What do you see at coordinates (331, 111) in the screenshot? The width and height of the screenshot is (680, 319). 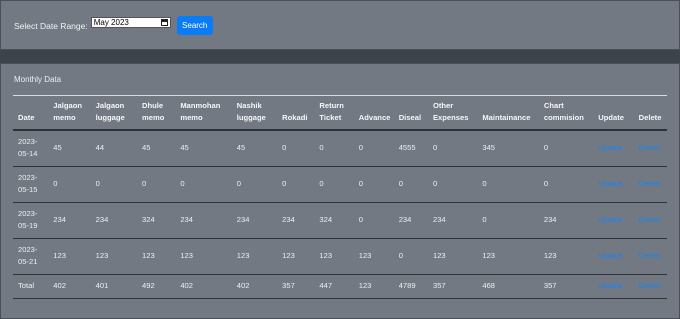 I see `column-header: Return Ticket` at bounding box center [331, 111].